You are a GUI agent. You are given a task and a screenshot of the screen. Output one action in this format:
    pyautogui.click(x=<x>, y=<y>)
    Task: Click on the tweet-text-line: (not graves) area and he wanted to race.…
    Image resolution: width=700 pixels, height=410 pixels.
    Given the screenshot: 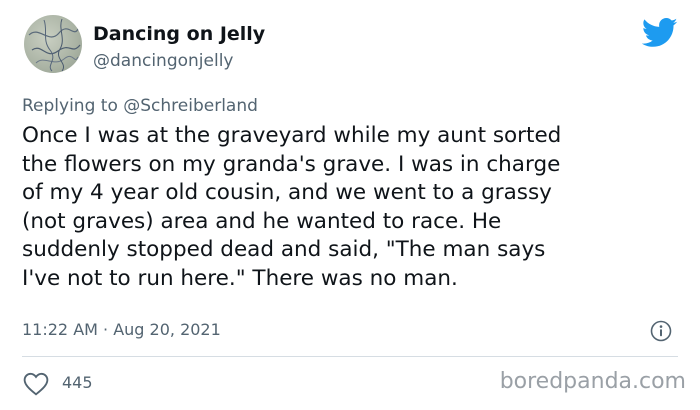 What is the action you would take?
    pyautogui.click(x=262, y=221)
    